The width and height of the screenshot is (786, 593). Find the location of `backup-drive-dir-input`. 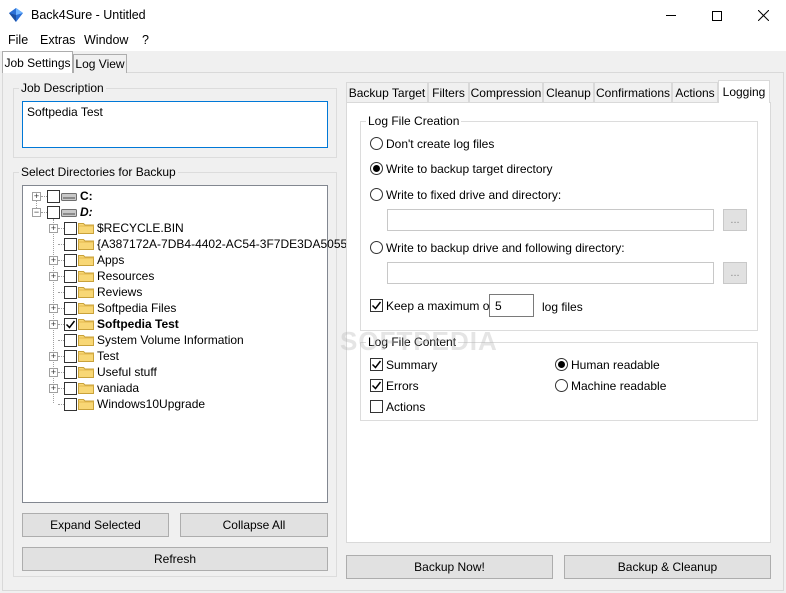

backup-drive-dir-input is located at coordinates (550, 273).